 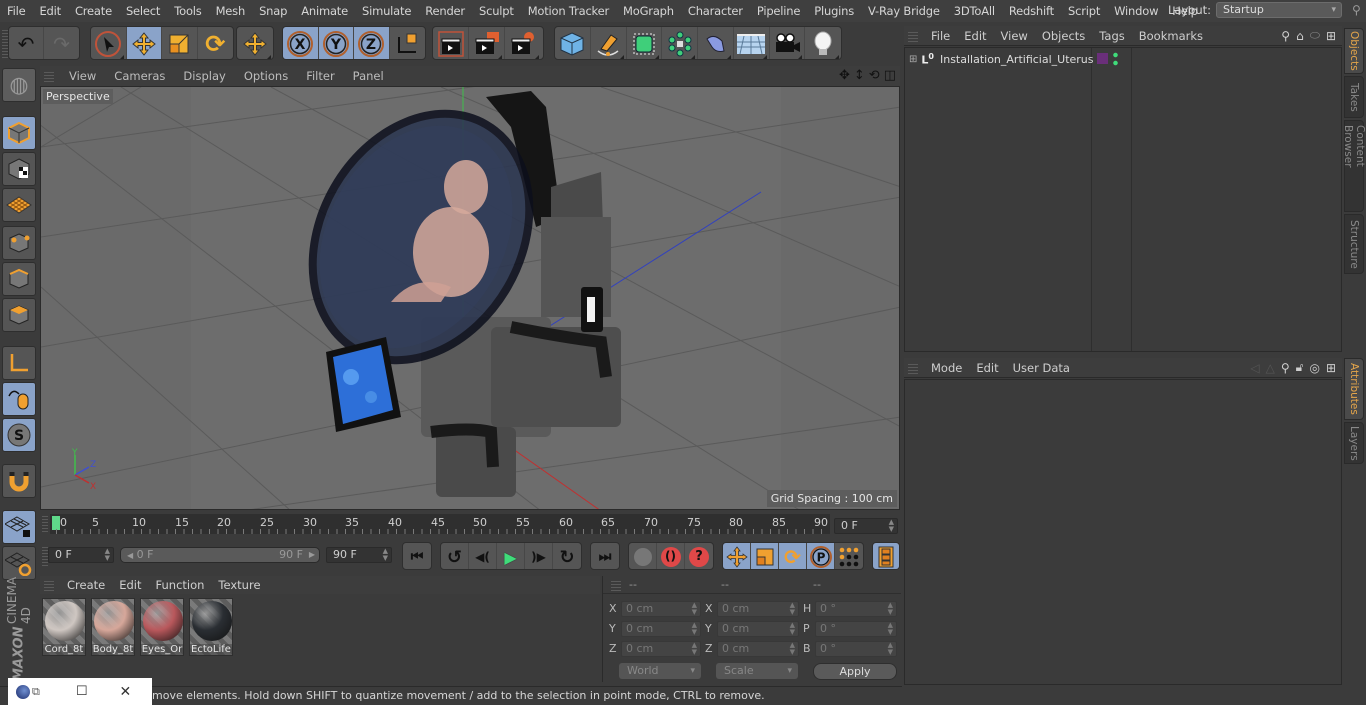 What do you see at coordinates (511, 556) in the screenshot?
I see `play-button: ▶` at bounding box center [511, 556].